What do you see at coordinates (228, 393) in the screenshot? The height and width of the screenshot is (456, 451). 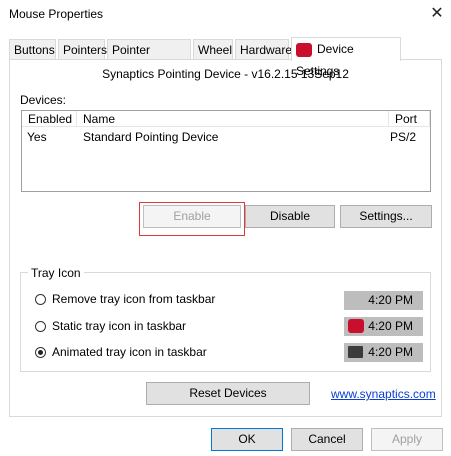 I see `reset-devices-button: Reset Devices` at bounding box center [228, 393].